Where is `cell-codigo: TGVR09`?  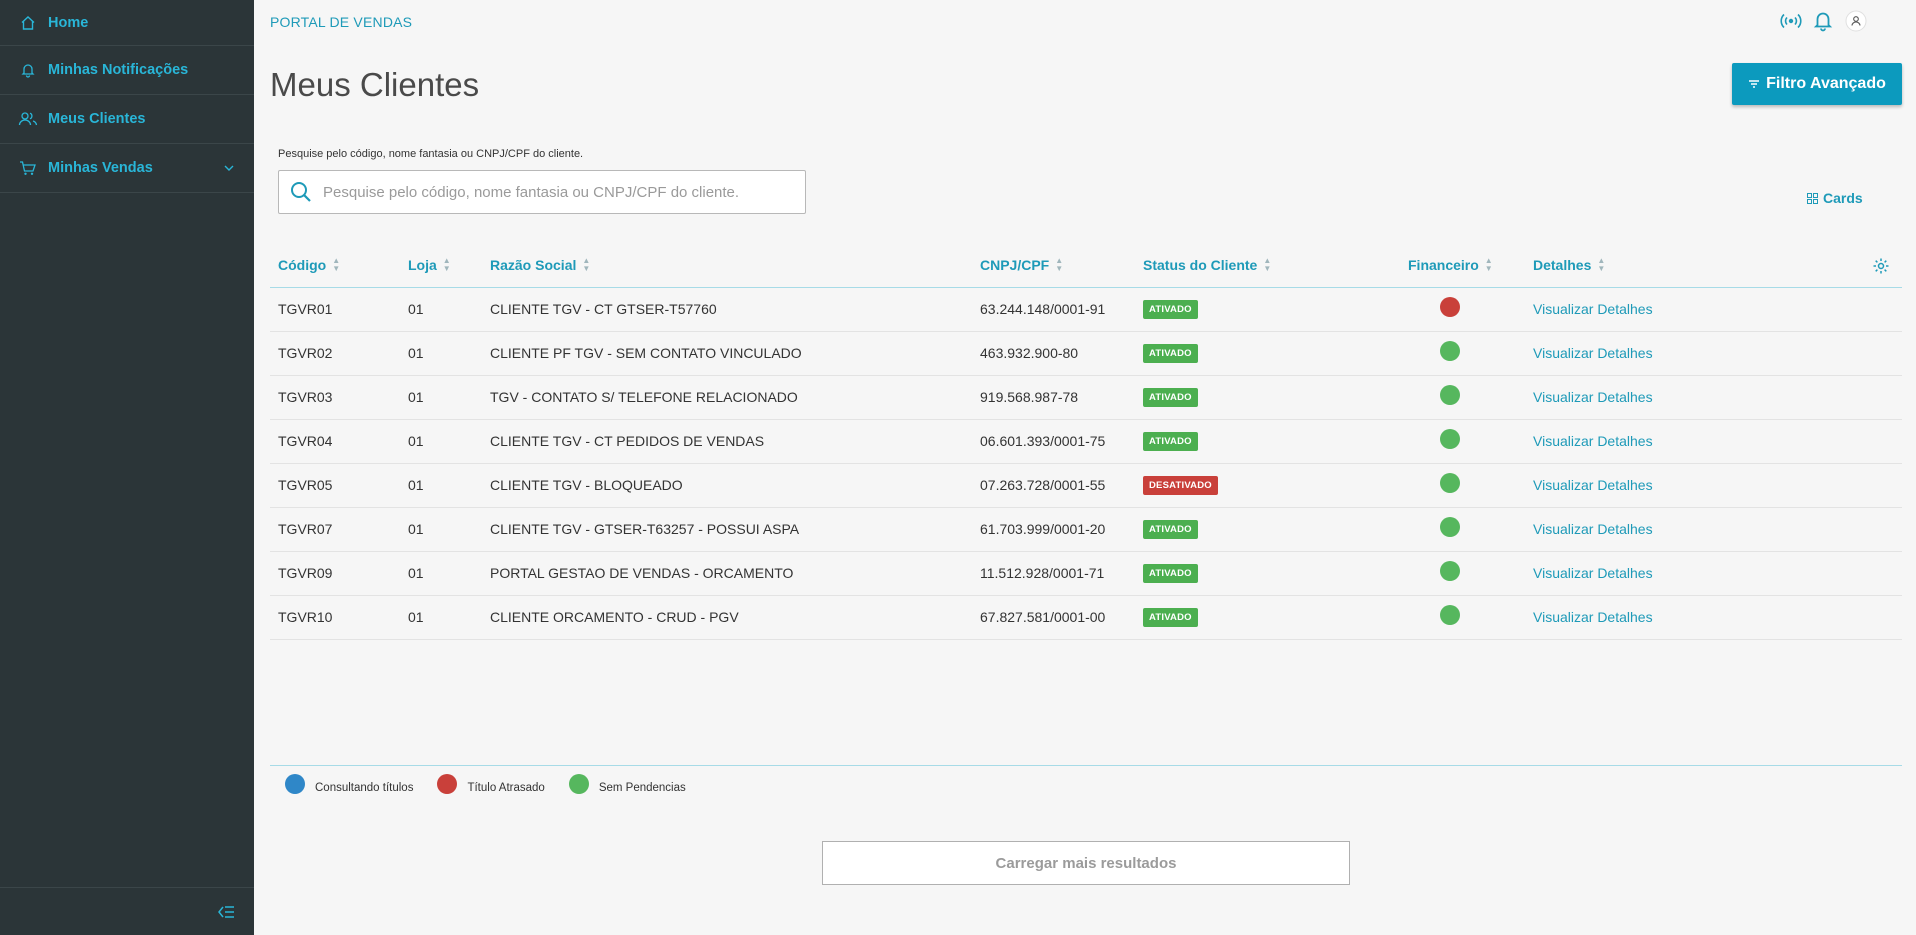
cell-codigo: TGVR09 is located at coordinates (305, 573).